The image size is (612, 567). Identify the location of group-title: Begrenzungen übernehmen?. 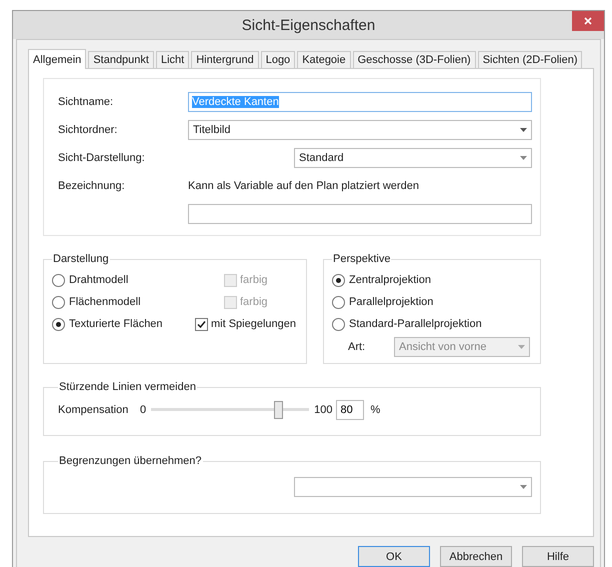
(130, 461).